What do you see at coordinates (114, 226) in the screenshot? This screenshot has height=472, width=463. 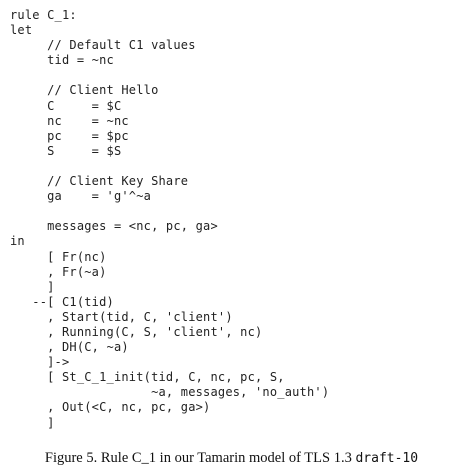 I see `code-line: messages = <nc, pc, ga>` at bounding box center [114, 226].